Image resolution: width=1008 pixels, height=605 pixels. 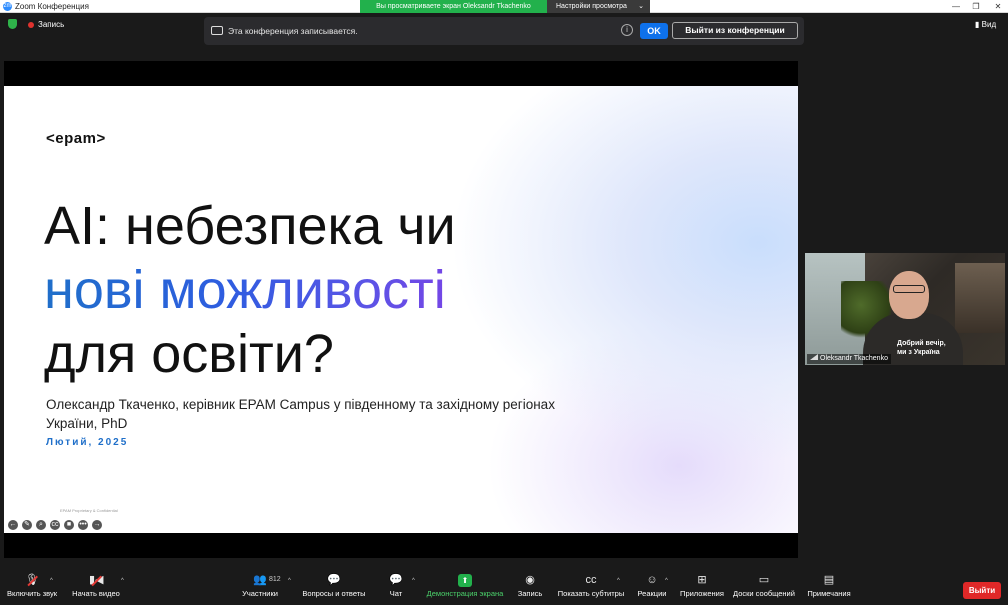 What do you see at coordinates (854, 358) in the screenshot?
I see `participant-name: Oleksandr Tkachenko` at bounding box center [854, 358].